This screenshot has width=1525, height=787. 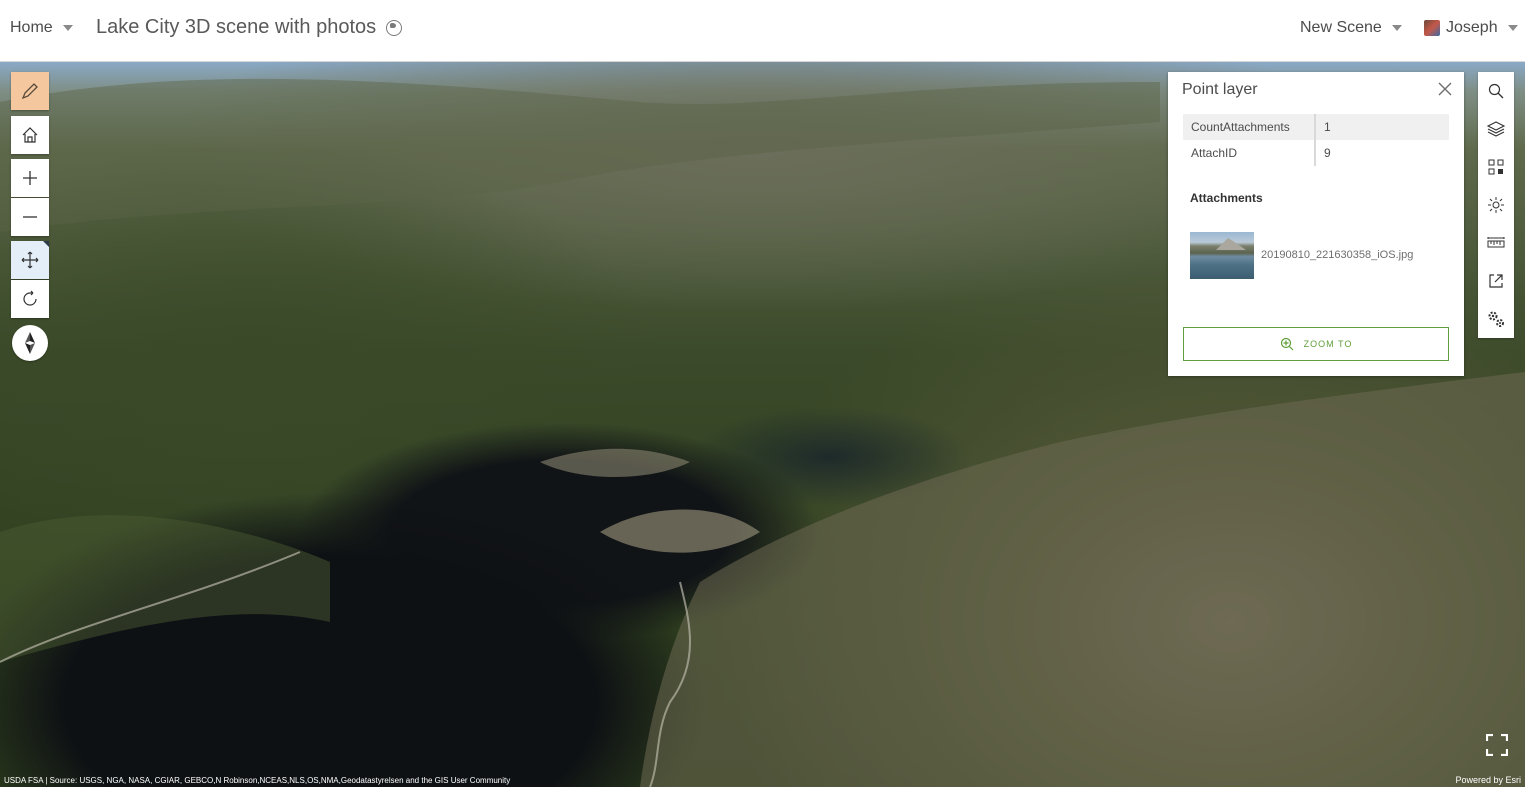 I want to click on pan-tool, so click(x=30, y=260).